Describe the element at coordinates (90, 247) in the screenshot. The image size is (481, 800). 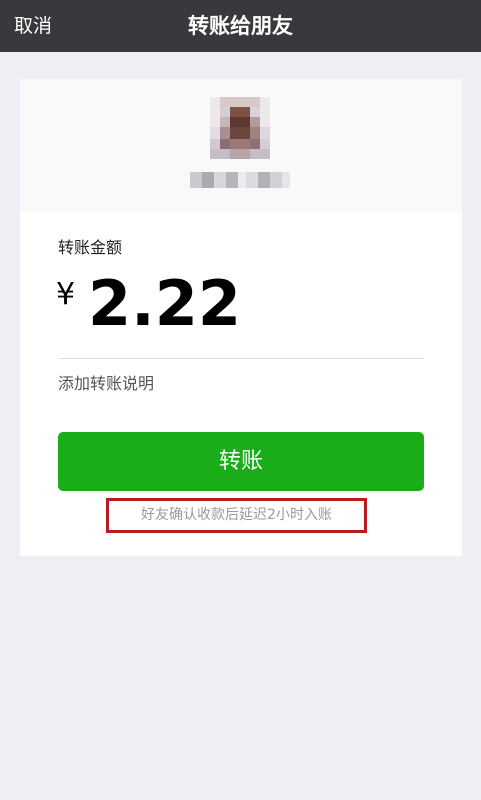
I see `amount-label: 转账金额` at that location.